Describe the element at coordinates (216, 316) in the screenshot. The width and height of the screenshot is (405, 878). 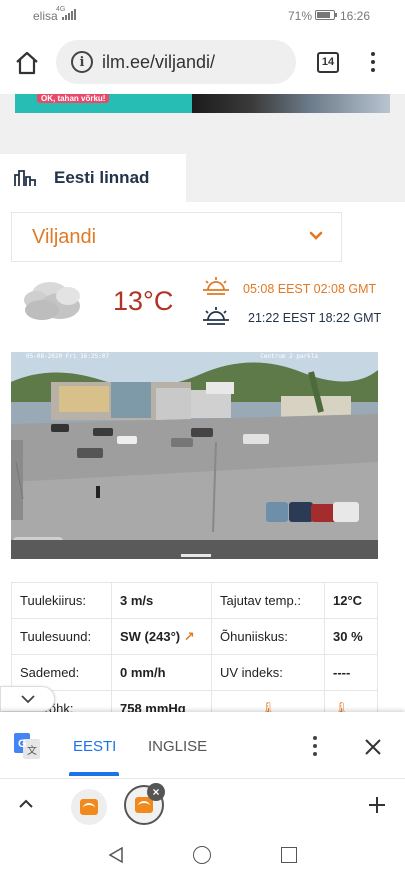
I see `sunset-icon` at that location.